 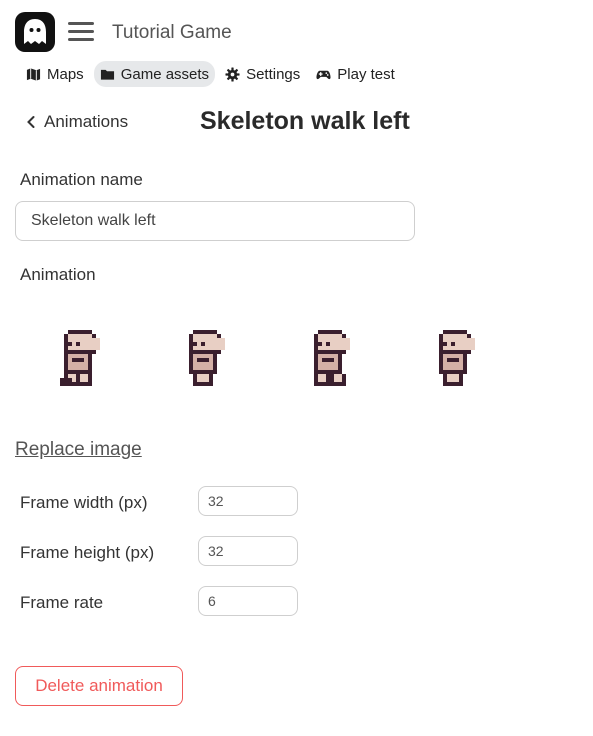 I want to click on gear-icon, so click(x=232, y=74).